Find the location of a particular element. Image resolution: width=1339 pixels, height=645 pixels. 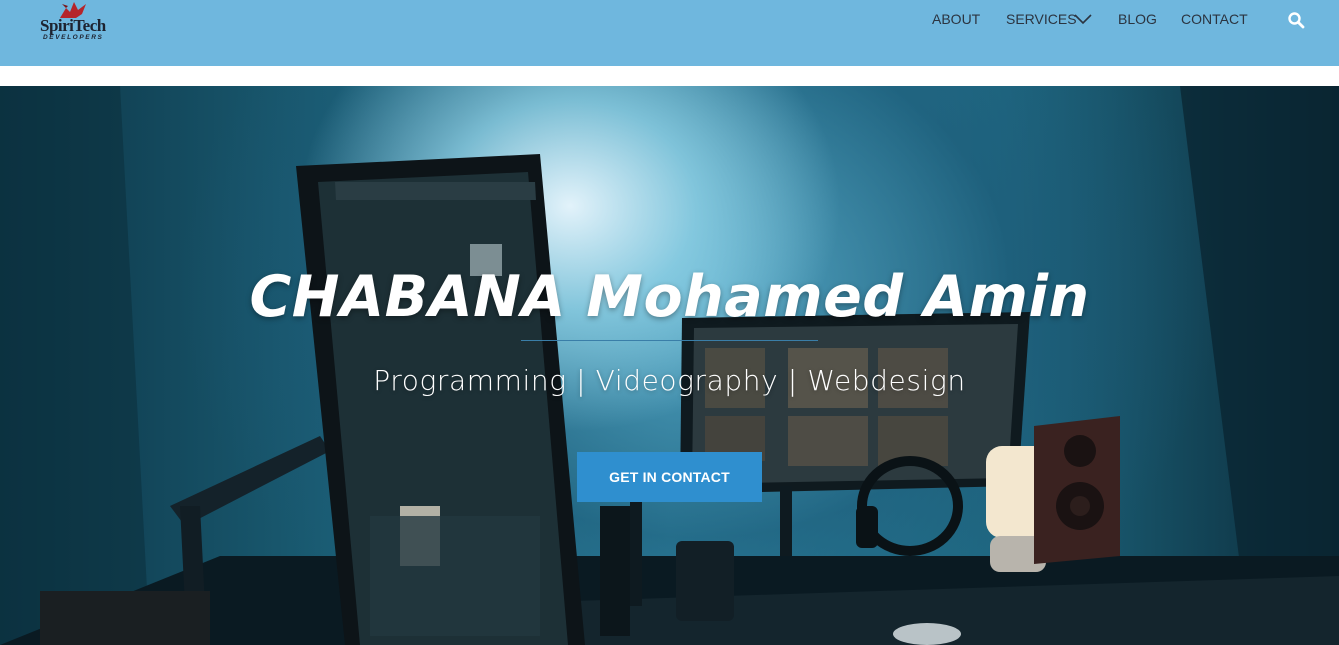

title-divider is located at coordinates (669, 340).